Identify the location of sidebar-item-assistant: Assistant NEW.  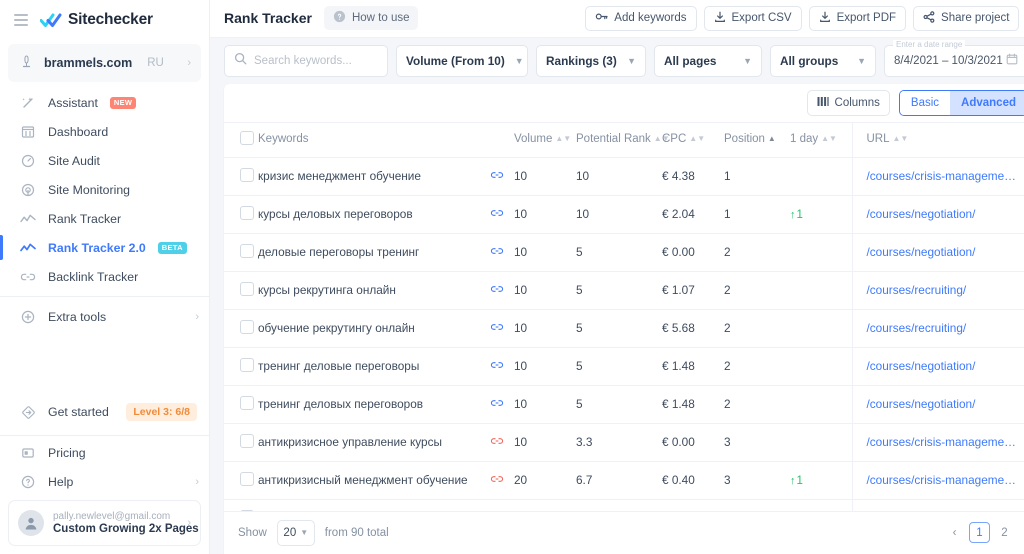
(104, 102).